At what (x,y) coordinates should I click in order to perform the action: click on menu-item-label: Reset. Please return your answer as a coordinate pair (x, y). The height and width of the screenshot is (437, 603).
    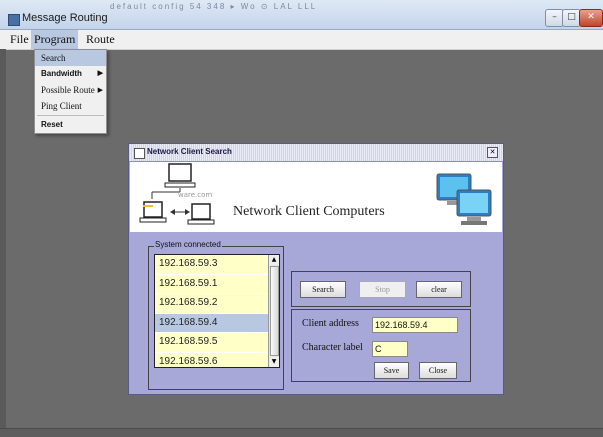
    Looking at the image, I should click on (52, 124).